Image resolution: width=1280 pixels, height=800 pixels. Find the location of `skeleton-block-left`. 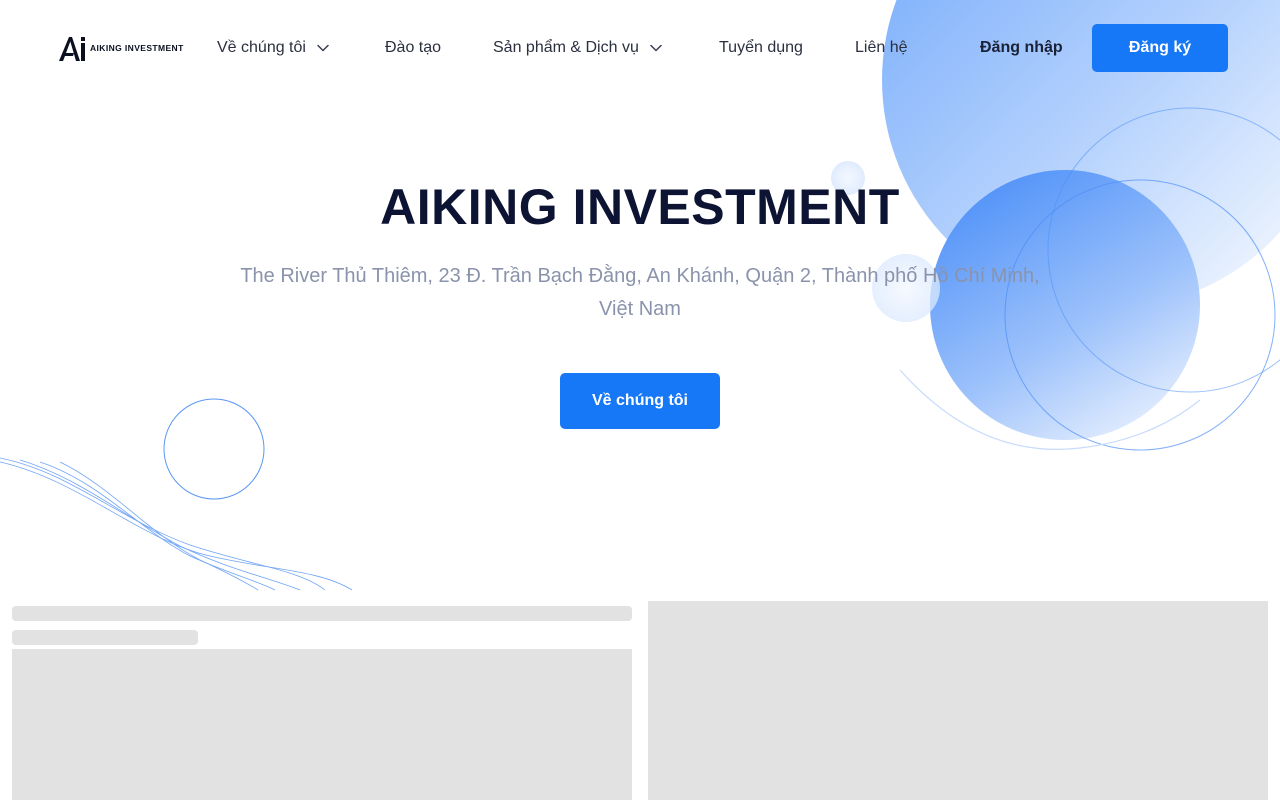

skeleton-block-left is located at coordinates (322, 724).